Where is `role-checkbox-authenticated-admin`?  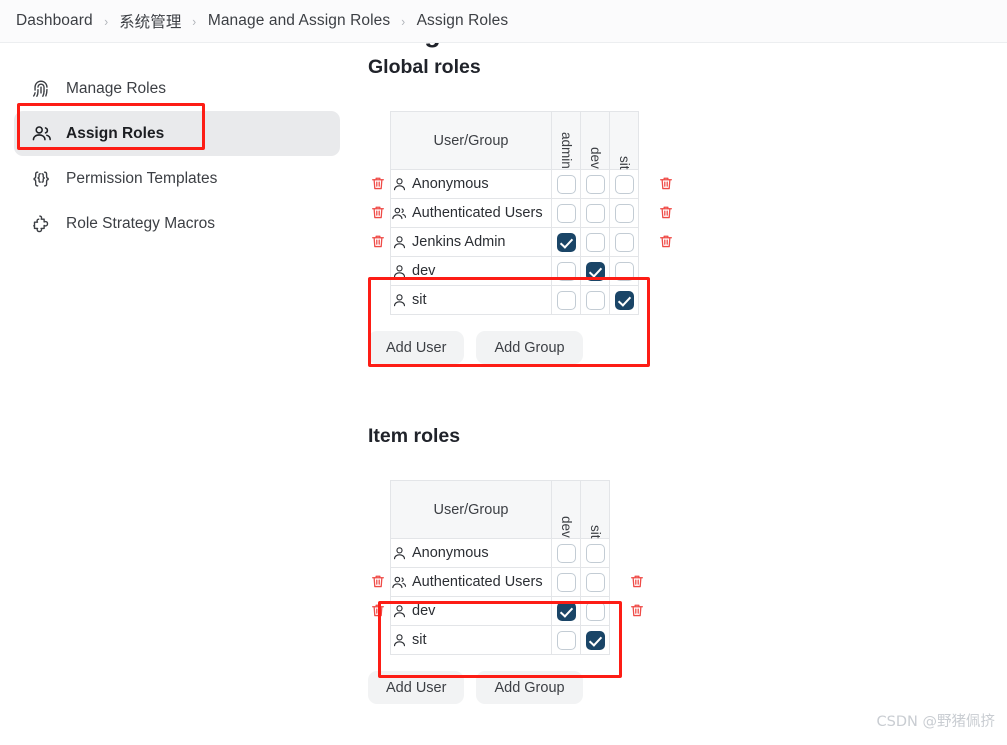 role-checkbox-authenticated-admin is located at coordinates (566, 213).